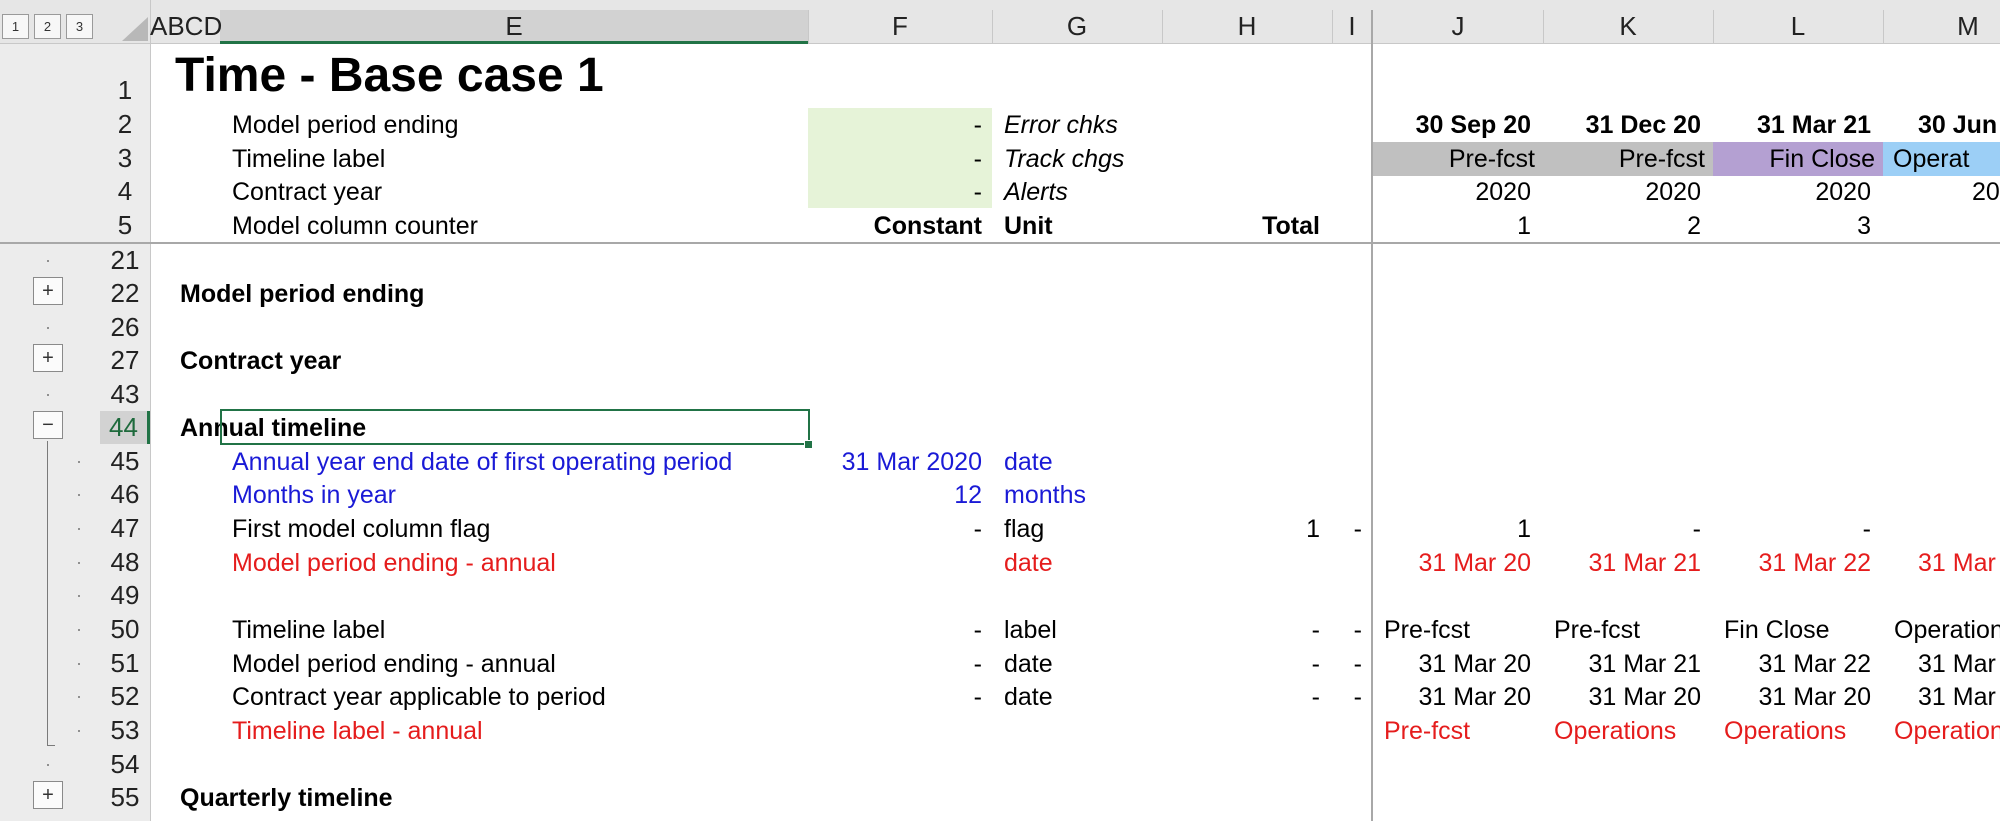  I want to click on cell-r45-f: 31 Mar 2020, so click(895, 462).